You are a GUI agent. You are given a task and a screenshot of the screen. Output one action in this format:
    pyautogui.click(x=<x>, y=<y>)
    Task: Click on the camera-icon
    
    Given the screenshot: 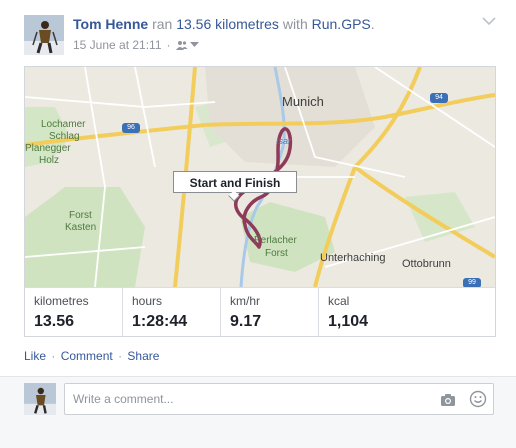 What is the action you would take?
    pyautogui.click(x=448, y=400)
    